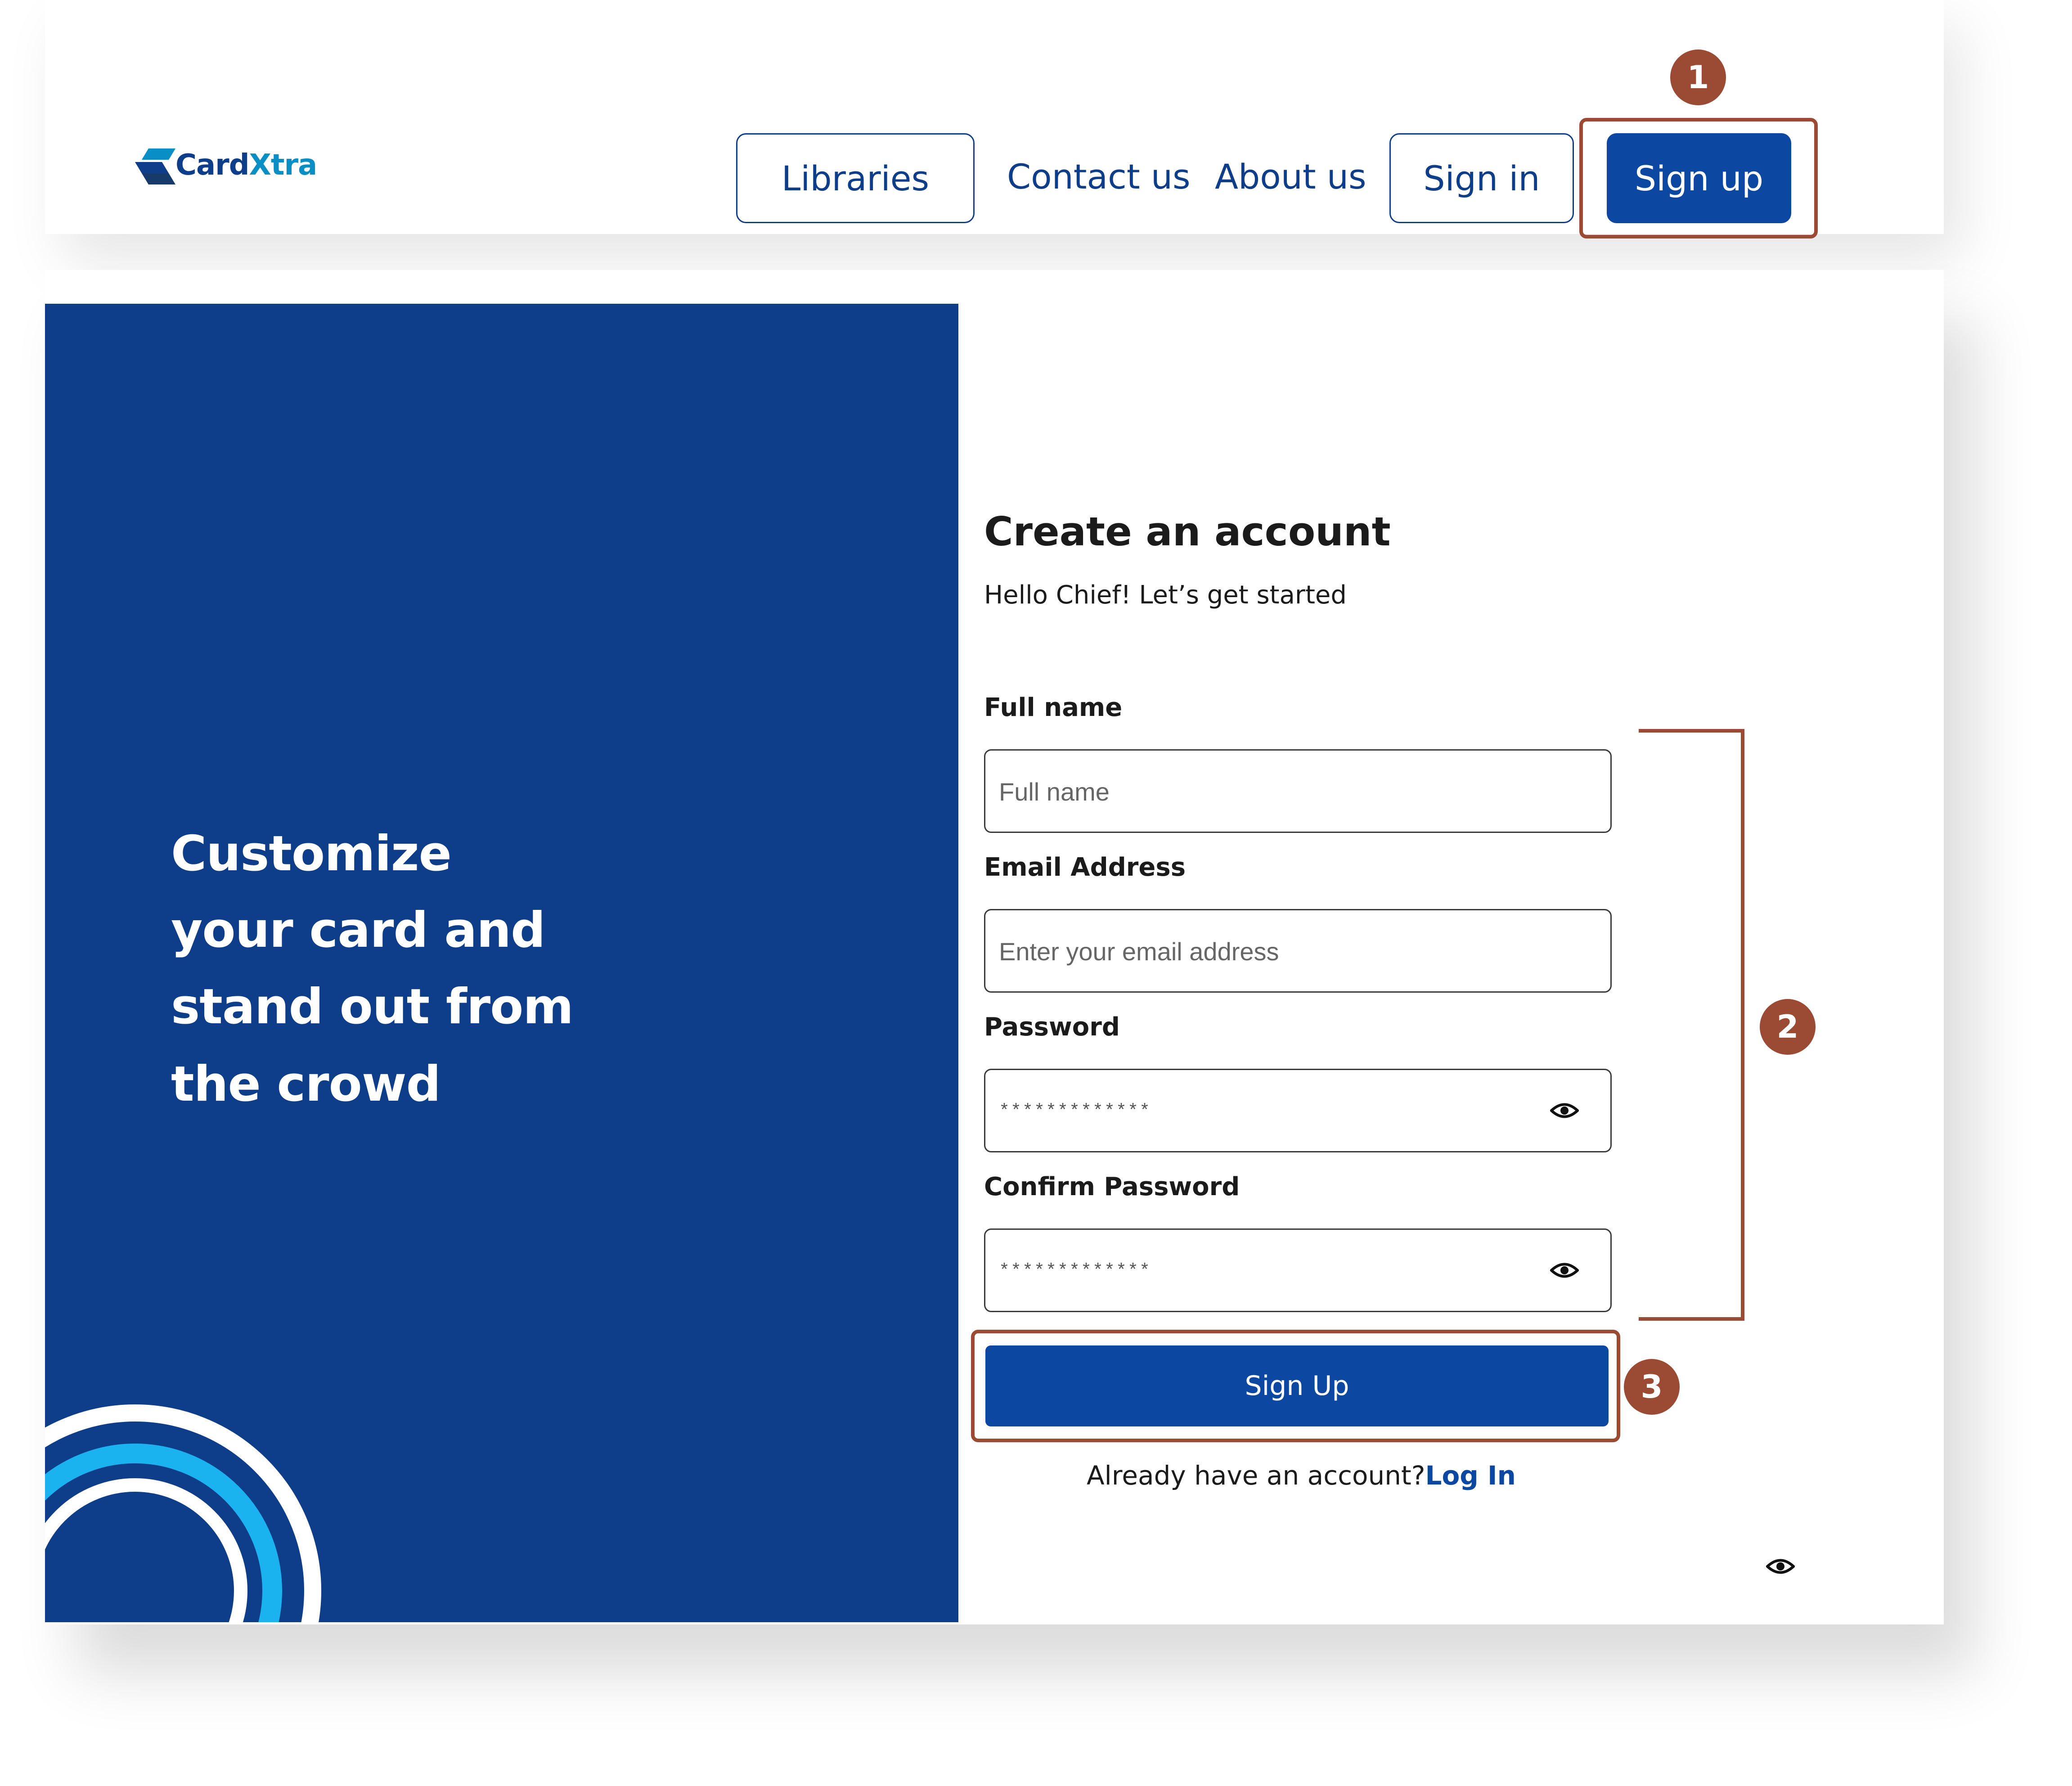 Image resolution: width=2072 pixels, height=1786 pixels. Describe the element at coordinates (1085, 867) in the screenshot. I see `email-label: Email Address` at that location.